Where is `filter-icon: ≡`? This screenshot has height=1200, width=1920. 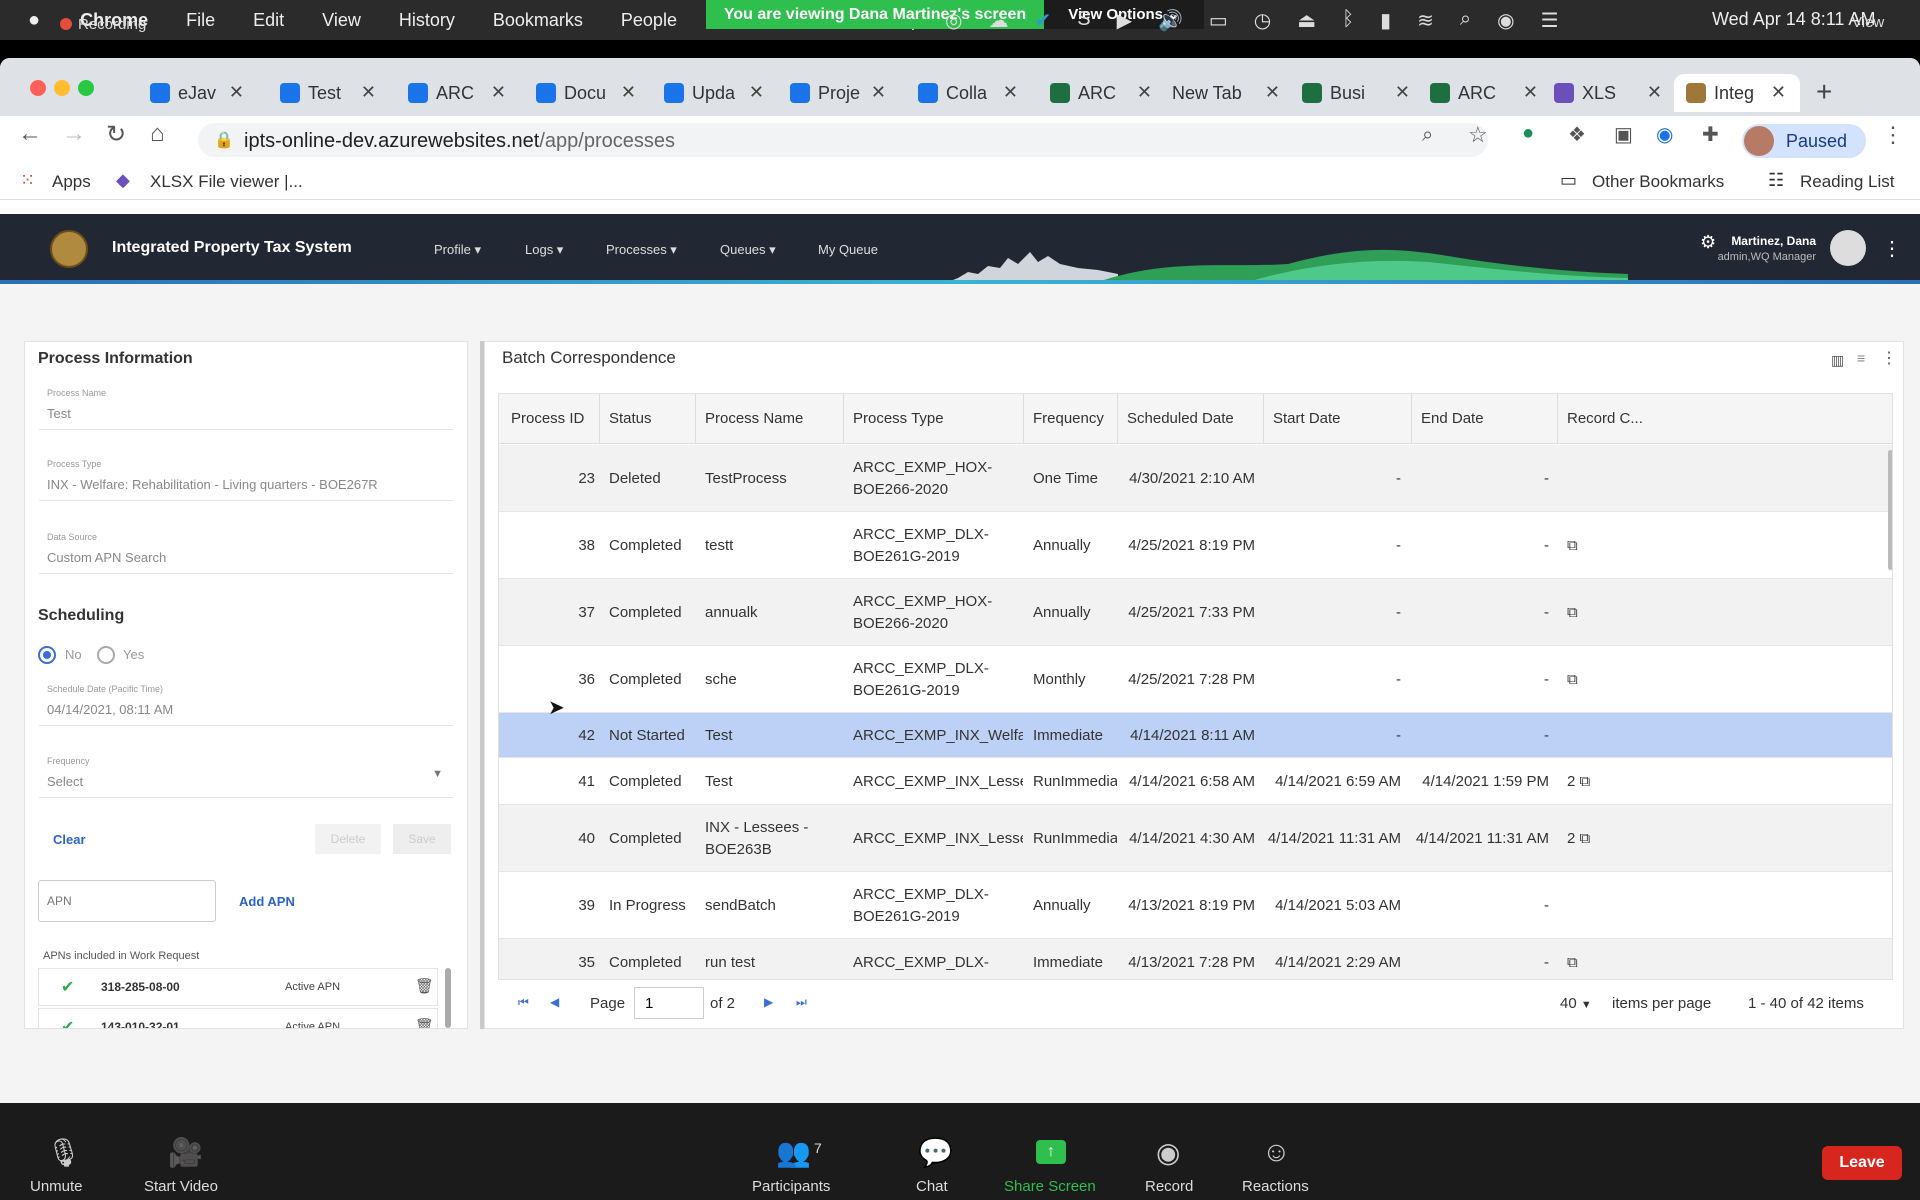
filter-icon: ≡ is located at coordinates (1861, 358).